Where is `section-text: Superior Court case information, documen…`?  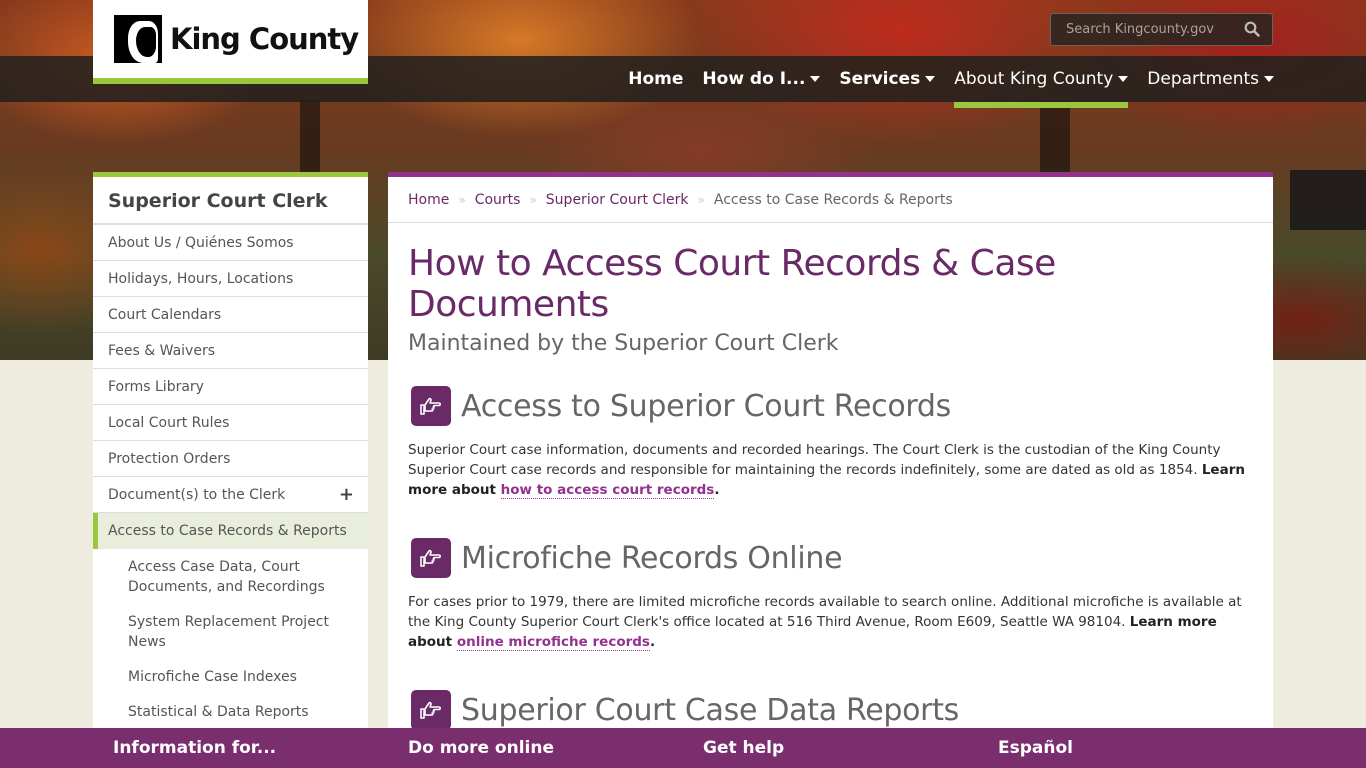
section-text: Superior Court case information, documen… is located at coordinates (830, 470).